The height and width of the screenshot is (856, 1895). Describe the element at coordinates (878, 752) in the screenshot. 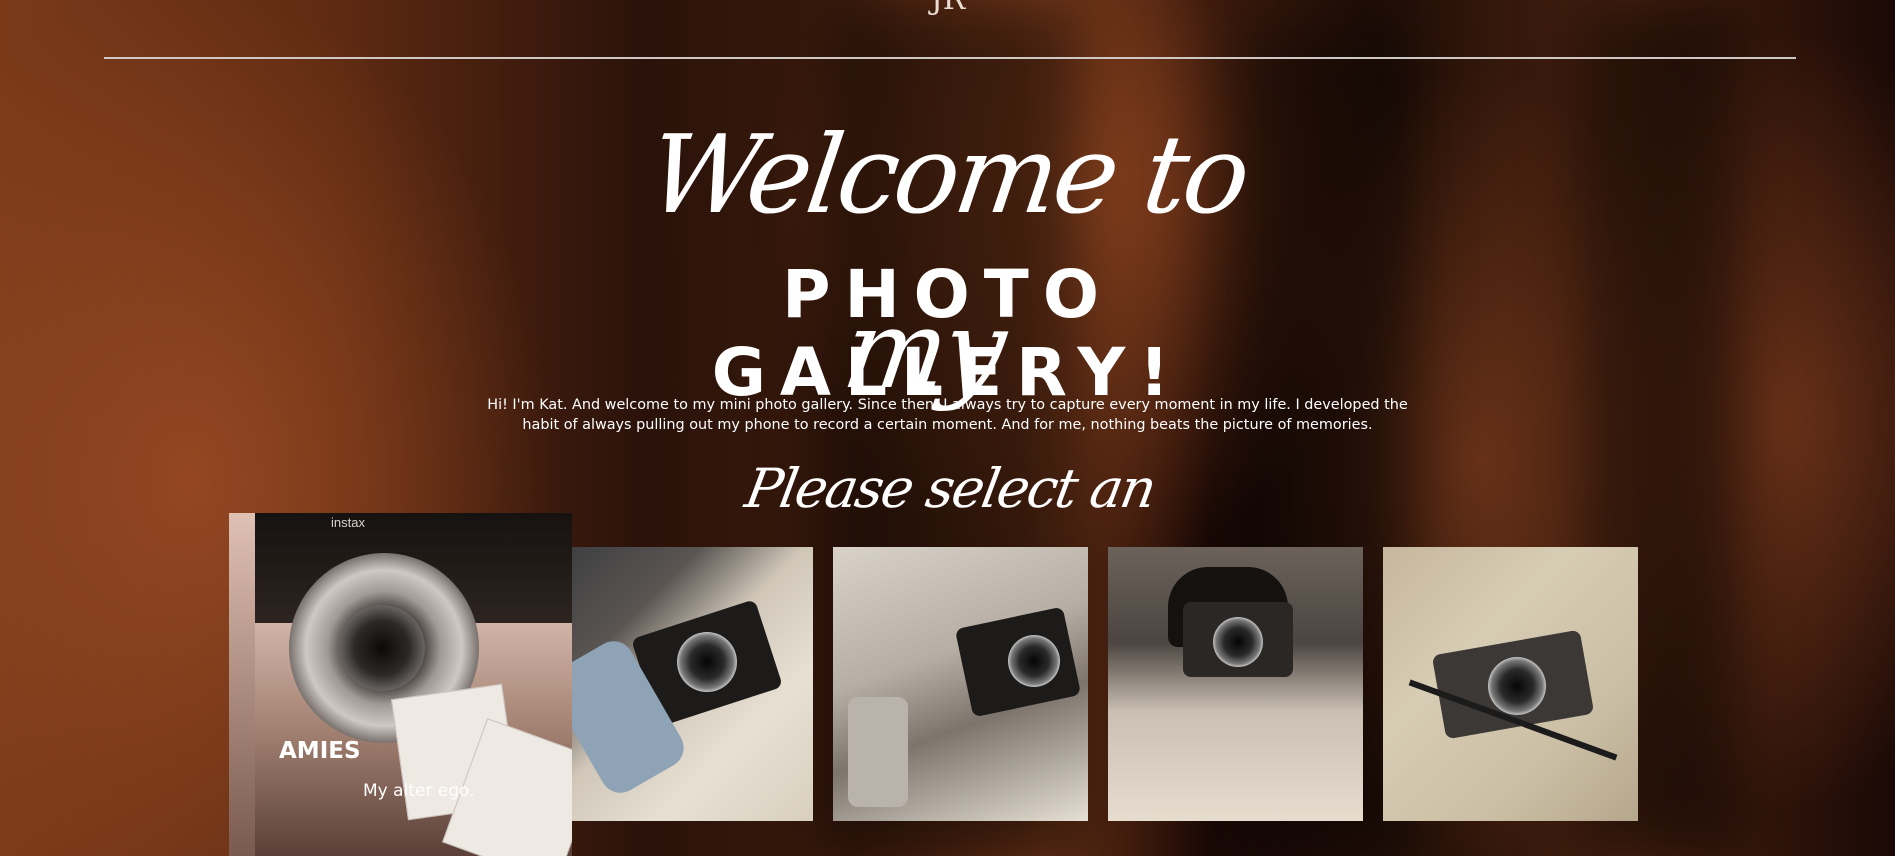

I see `compact-camera-image` at that location.